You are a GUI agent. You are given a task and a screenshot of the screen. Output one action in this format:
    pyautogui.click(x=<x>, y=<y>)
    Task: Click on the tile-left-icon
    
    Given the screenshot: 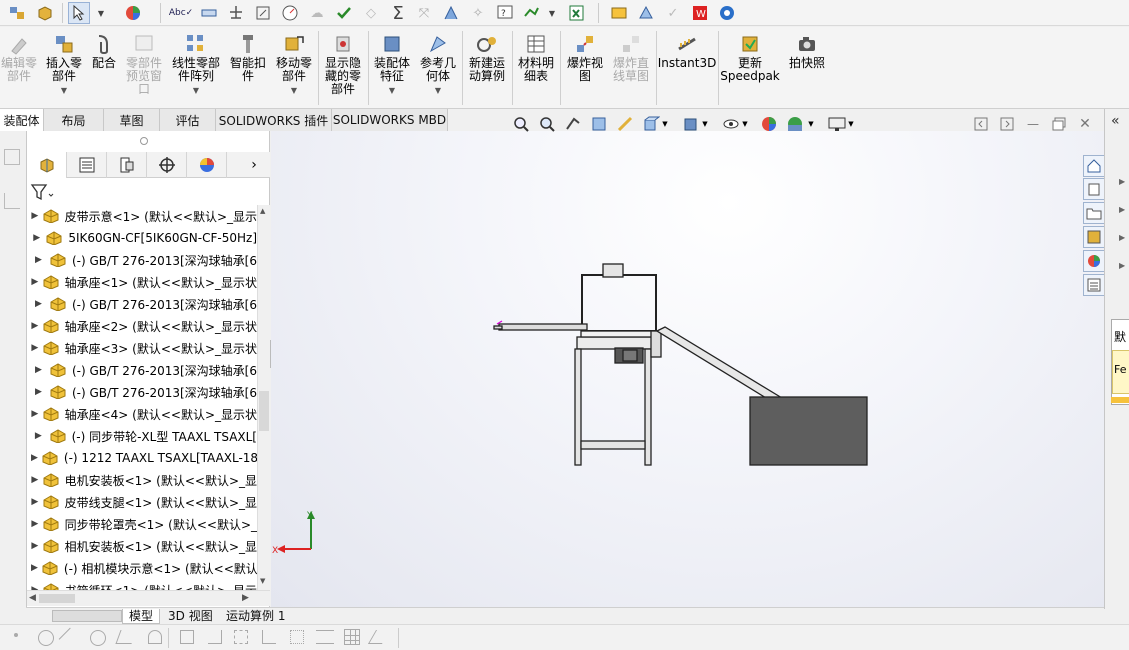 What is the action you would take?
    pyautogui.click(x=981, y=124)
    